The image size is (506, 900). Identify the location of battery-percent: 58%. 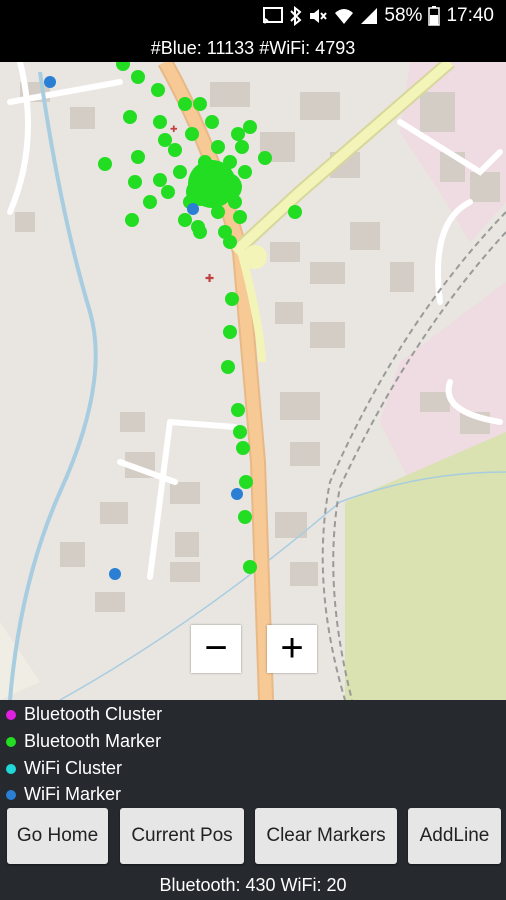
(403, 15).